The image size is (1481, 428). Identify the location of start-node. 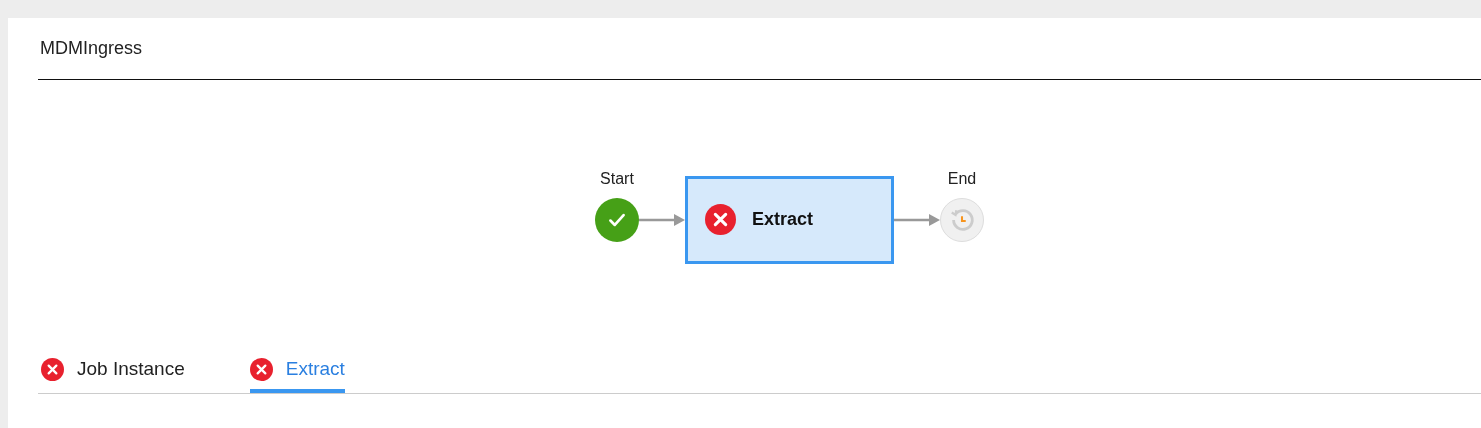
(617, 219).